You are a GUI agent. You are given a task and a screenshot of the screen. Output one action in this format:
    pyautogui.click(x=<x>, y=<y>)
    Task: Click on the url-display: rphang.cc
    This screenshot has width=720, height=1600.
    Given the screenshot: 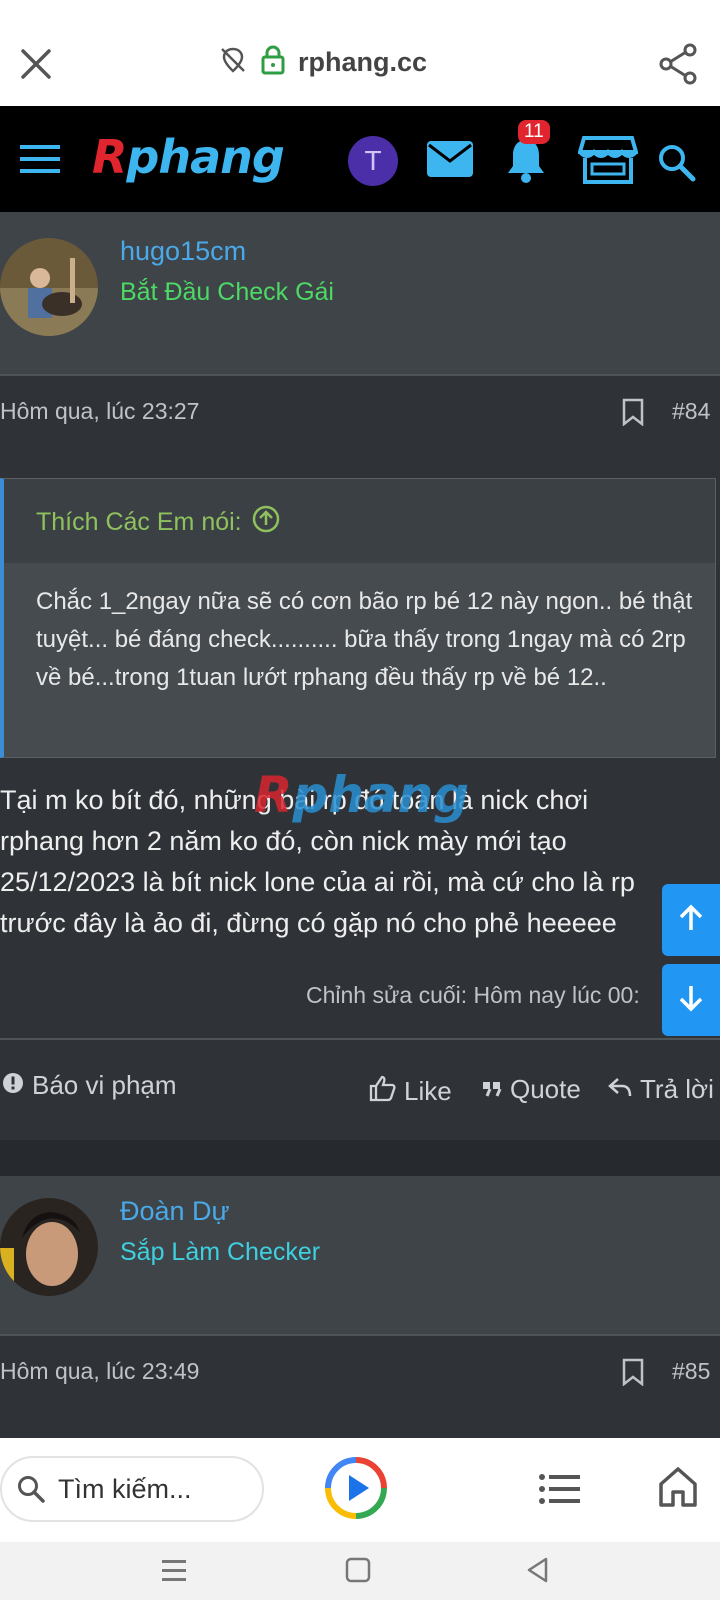 What is the action you would take?
    pyautogui.click(x=322, y=62)
    